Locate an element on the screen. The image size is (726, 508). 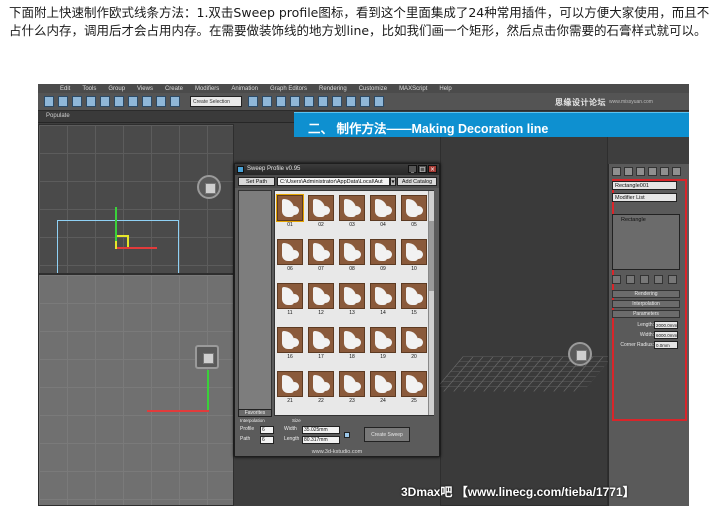
top-viewport is located at coordinates (136, 199).